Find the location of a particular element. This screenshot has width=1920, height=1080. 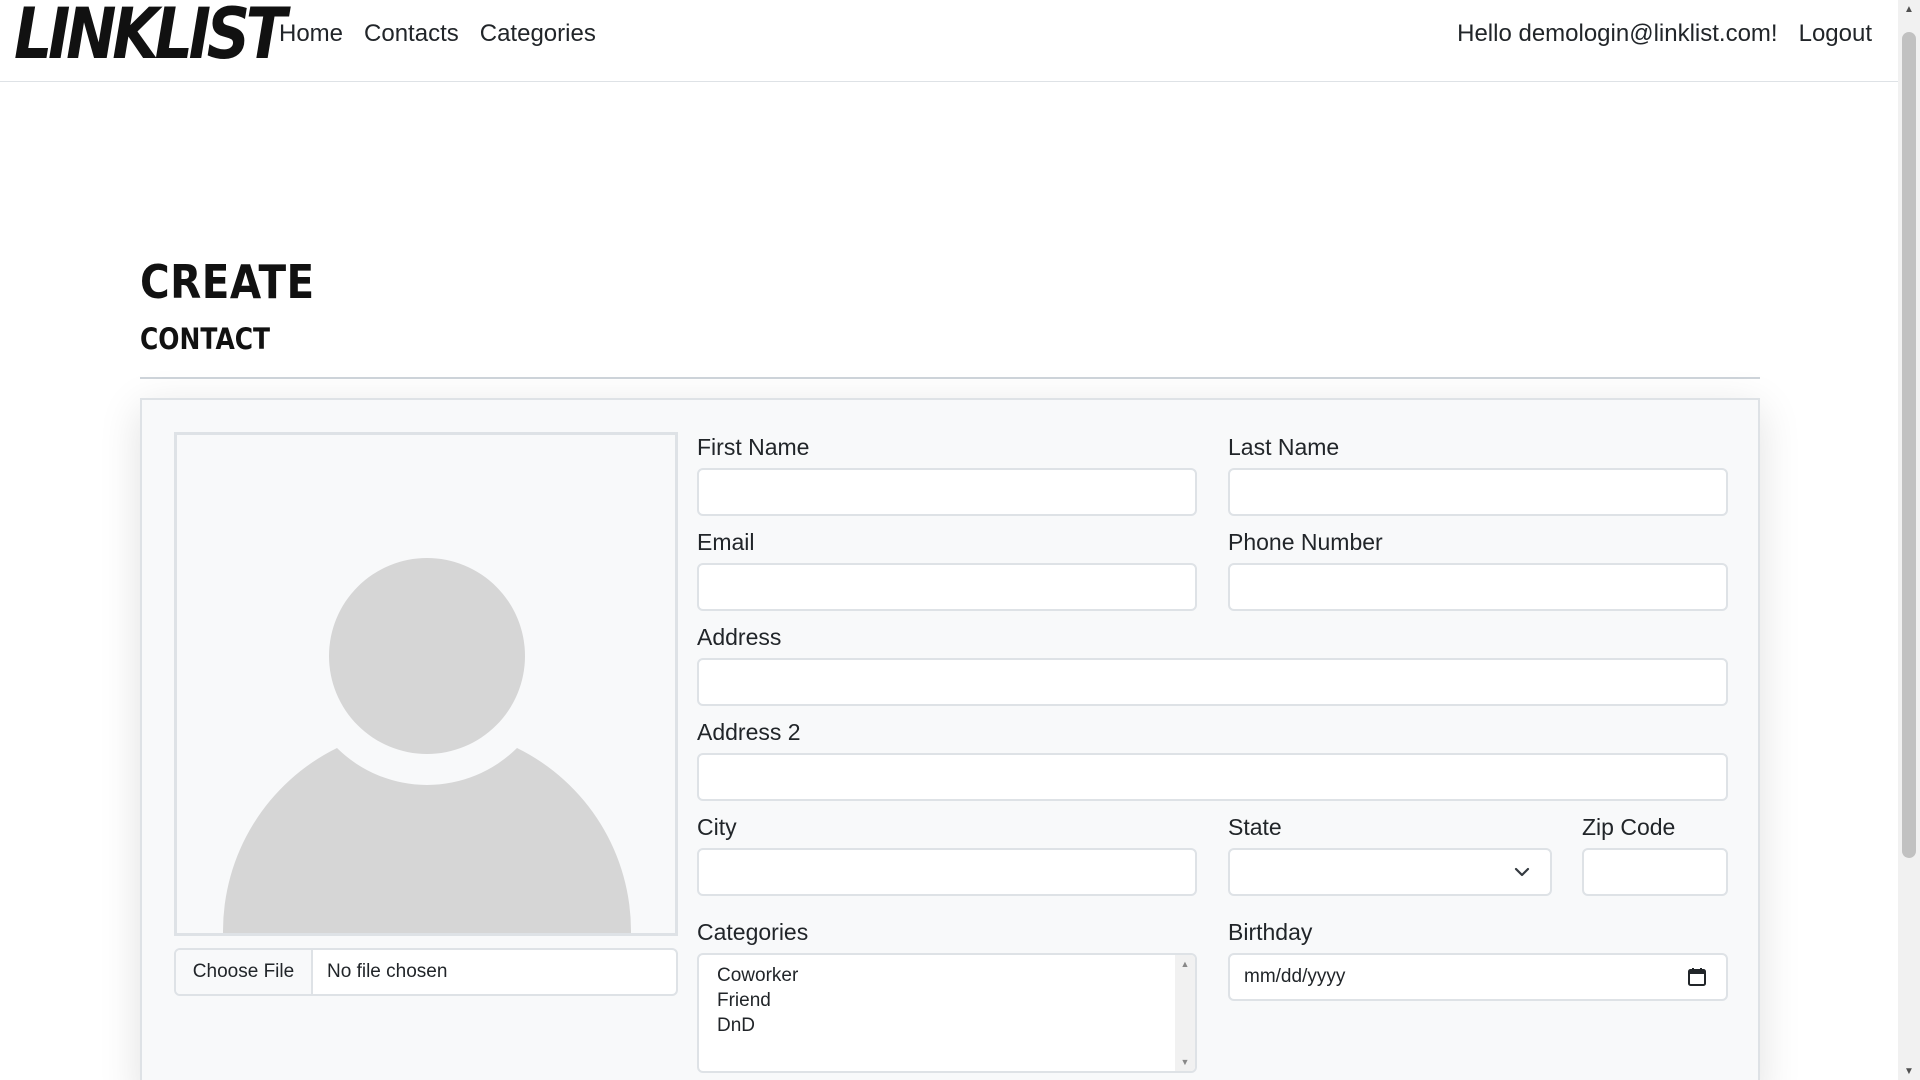

listbox-scroll-down-icon: ▼ is located at coordinates (1185, 1062).